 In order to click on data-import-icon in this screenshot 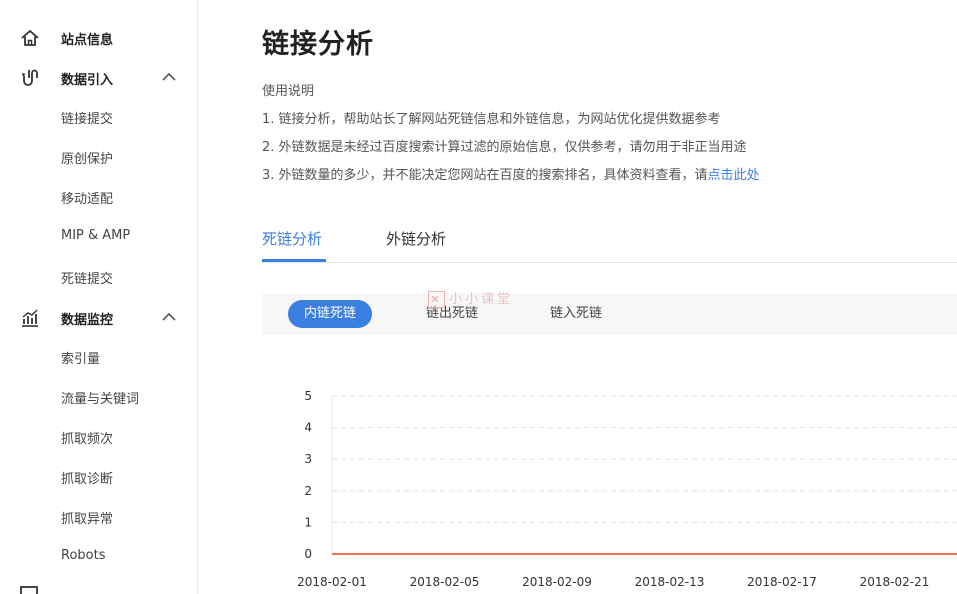, I will do `click(30, 77)`.